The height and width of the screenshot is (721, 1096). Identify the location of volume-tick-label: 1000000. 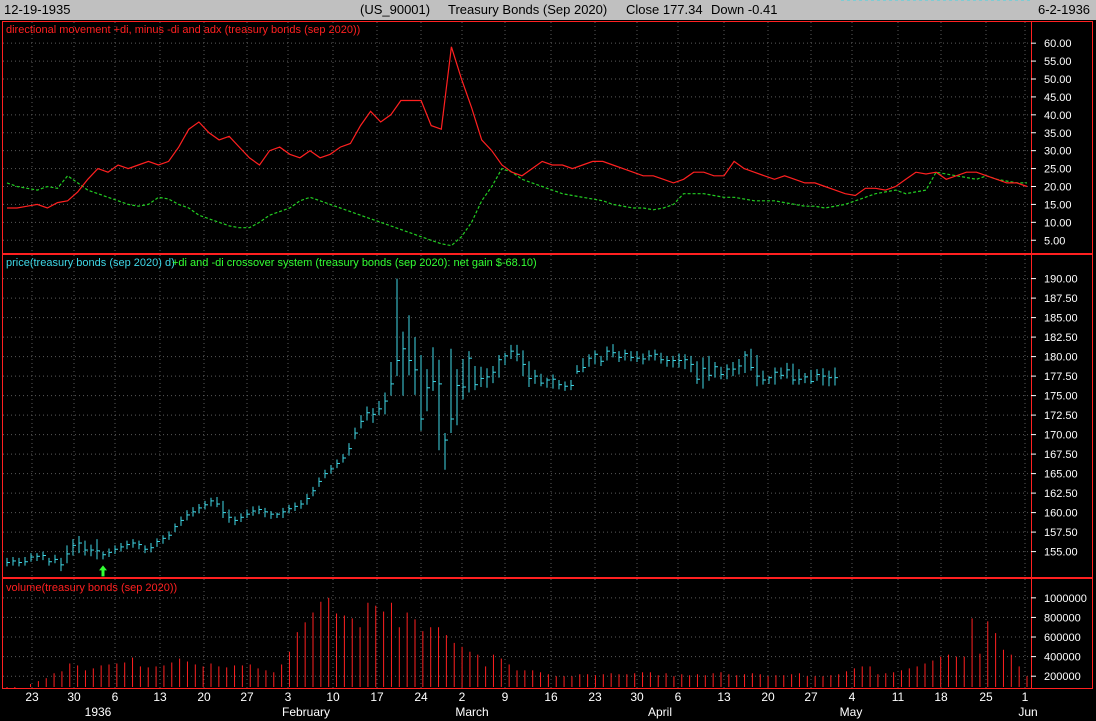
(1065, 599).